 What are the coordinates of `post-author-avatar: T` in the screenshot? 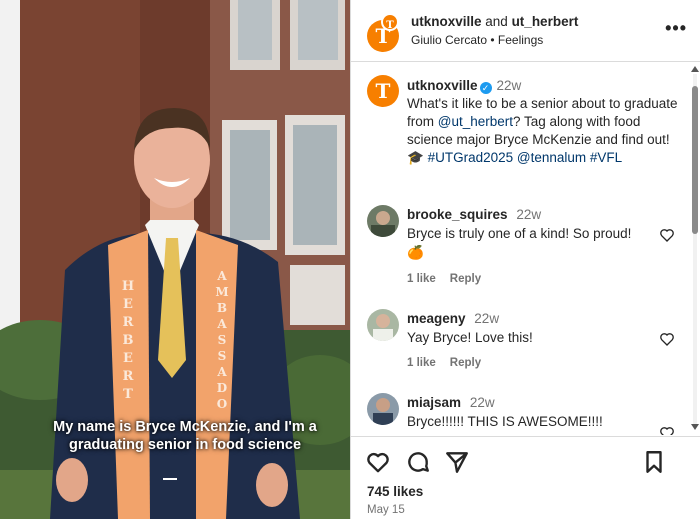 It's located at (383, 91).